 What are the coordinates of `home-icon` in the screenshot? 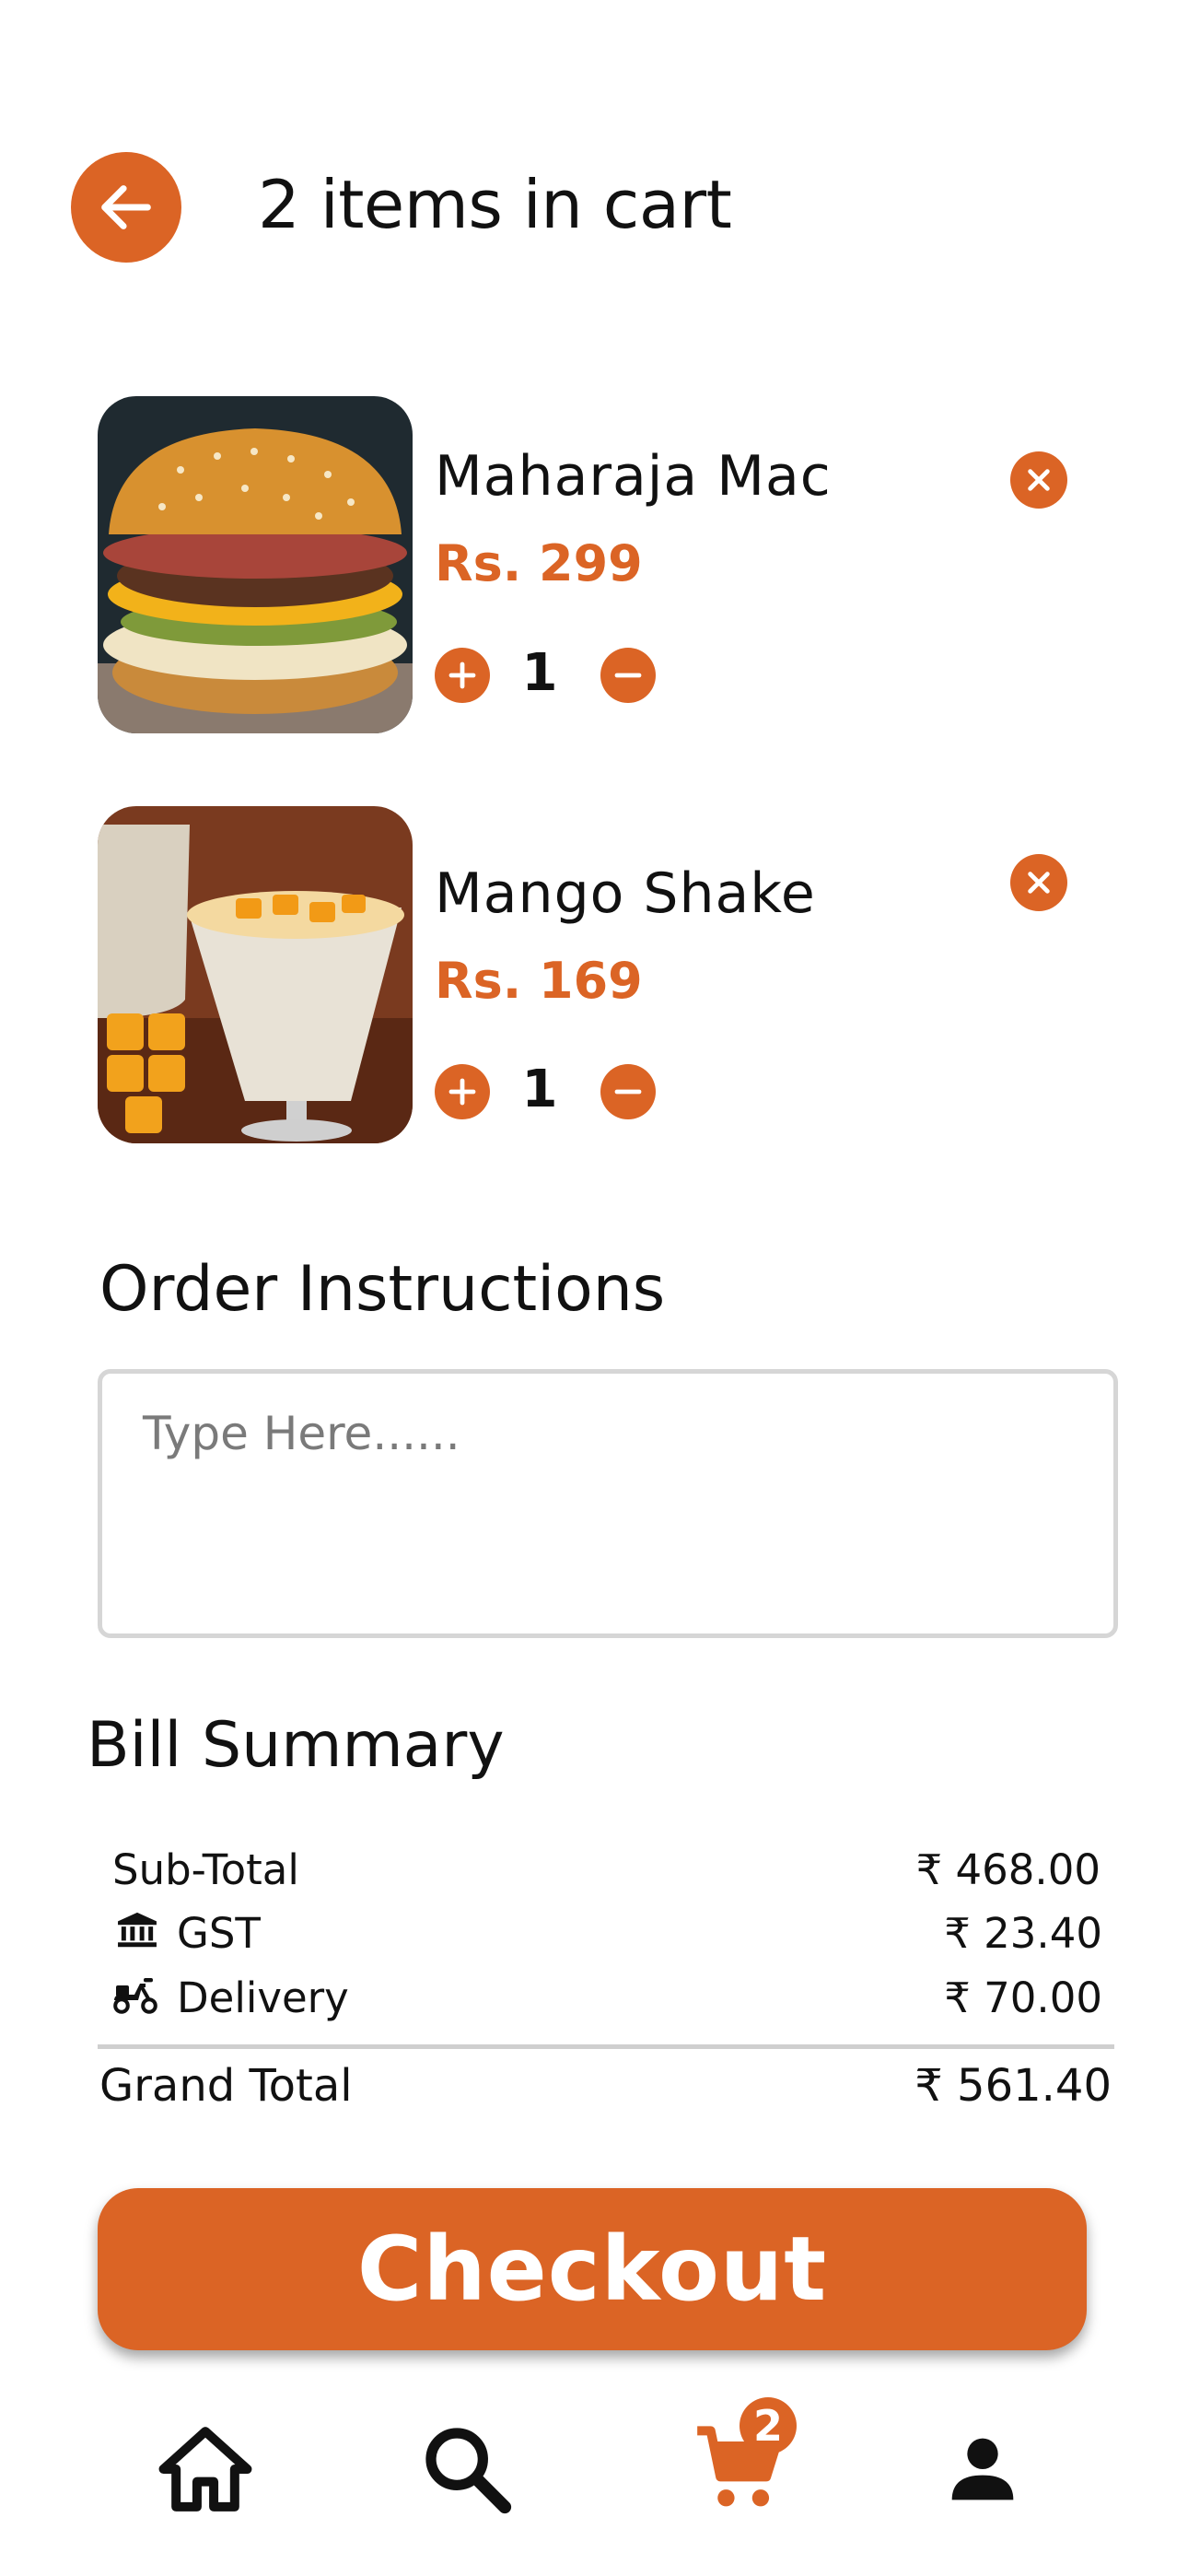 It's located at (205, 2469).